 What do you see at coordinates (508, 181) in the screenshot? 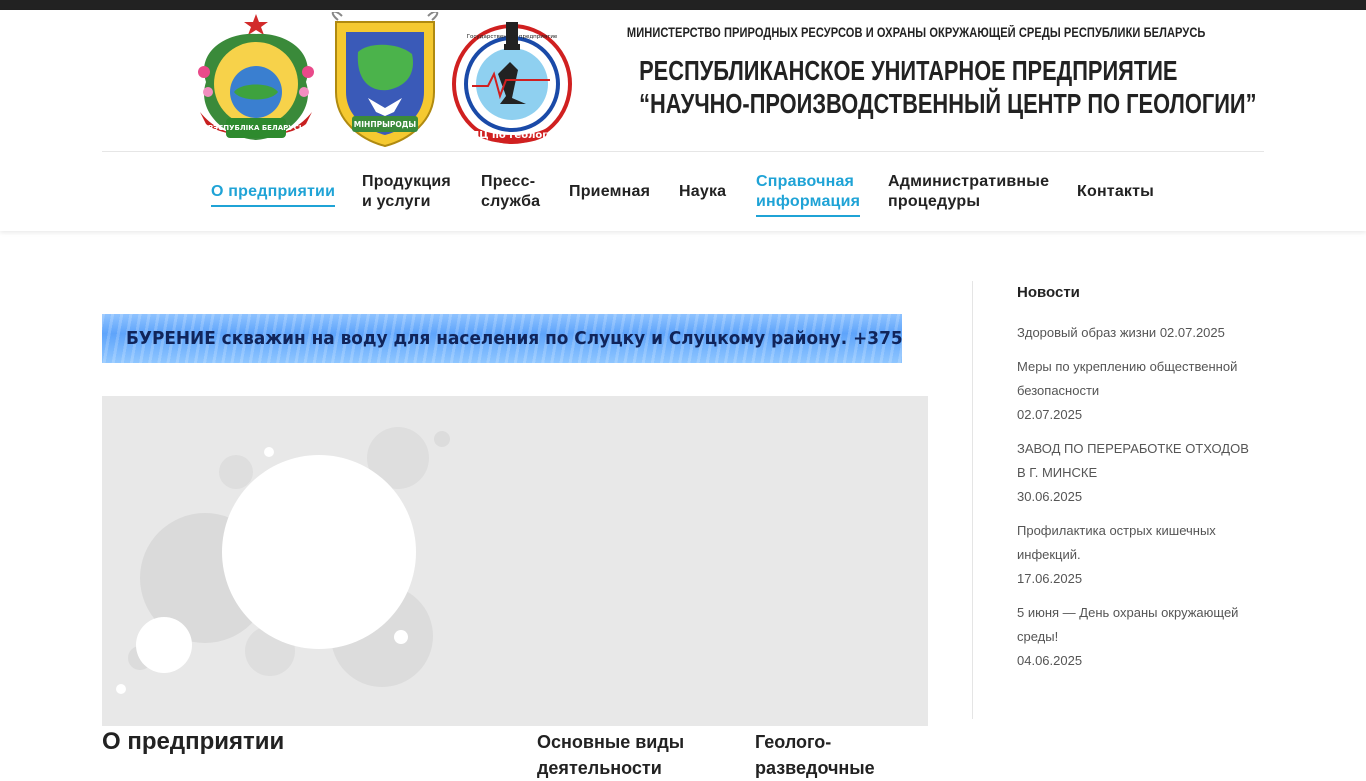
I see `nav-item-label: Пресс-` at bounding box center [508, 181].